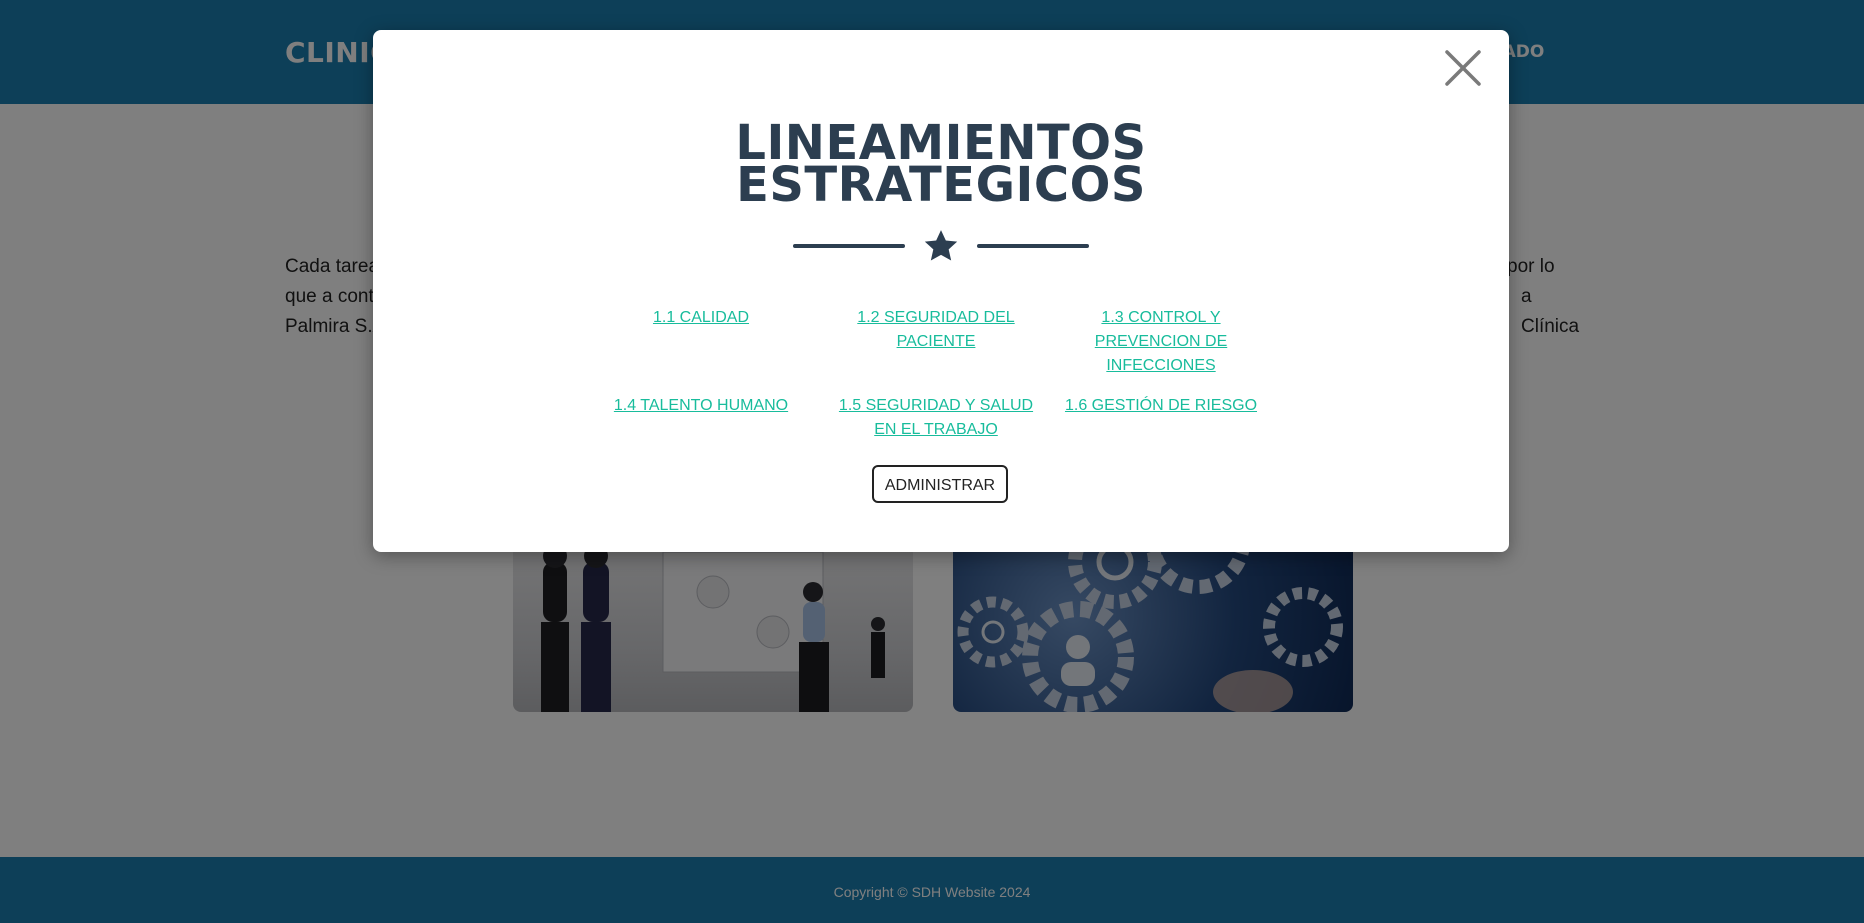 Image resolution: width=1864 pixels, height=923 pixels. I want to click on modal-title-line-2: ESTRATEGICOS, so click(941, 185).